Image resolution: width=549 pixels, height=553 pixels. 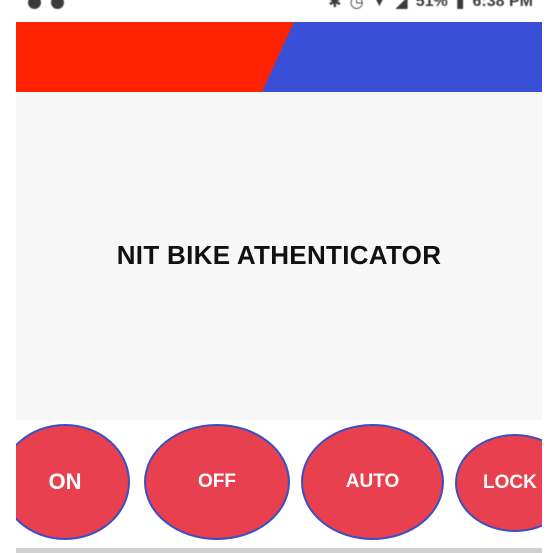 I want to click on bluetooth-icon: ✱, so click(x=335, y=5).